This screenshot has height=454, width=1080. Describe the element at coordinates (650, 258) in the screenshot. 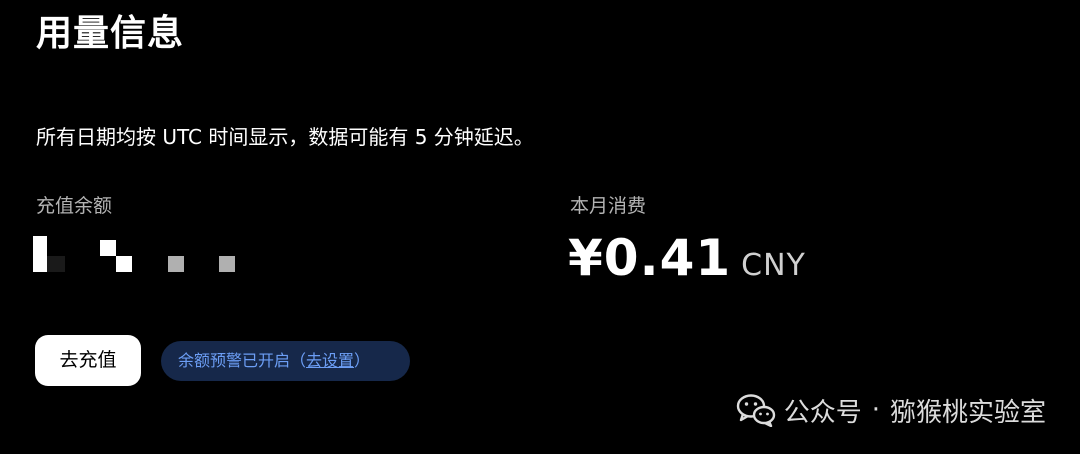

I see `monthly-spend-amount: ¥0.41` at that location.